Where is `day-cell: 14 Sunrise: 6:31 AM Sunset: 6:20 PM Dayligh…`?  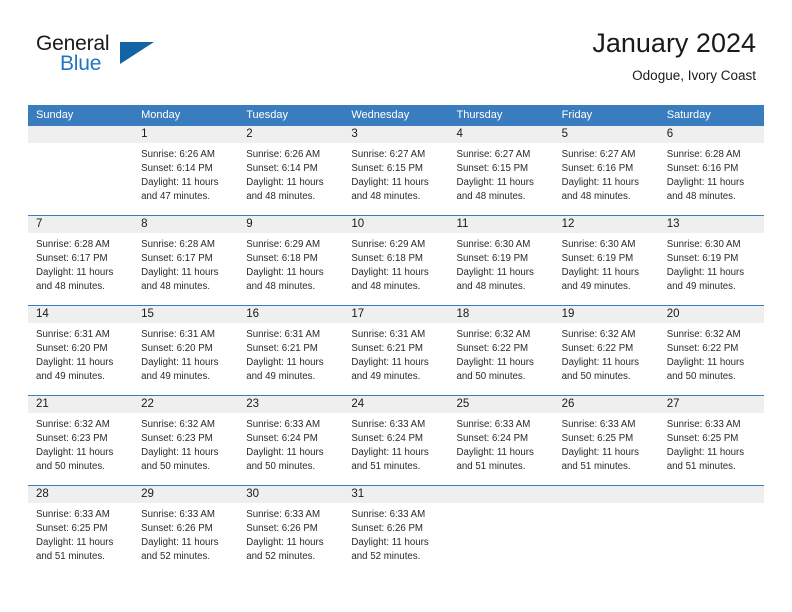 day-cell: 14 Sunrise: 6:31 AM Sunset: 6:20 PM Dayligh… is located at coordinates (81, 350).